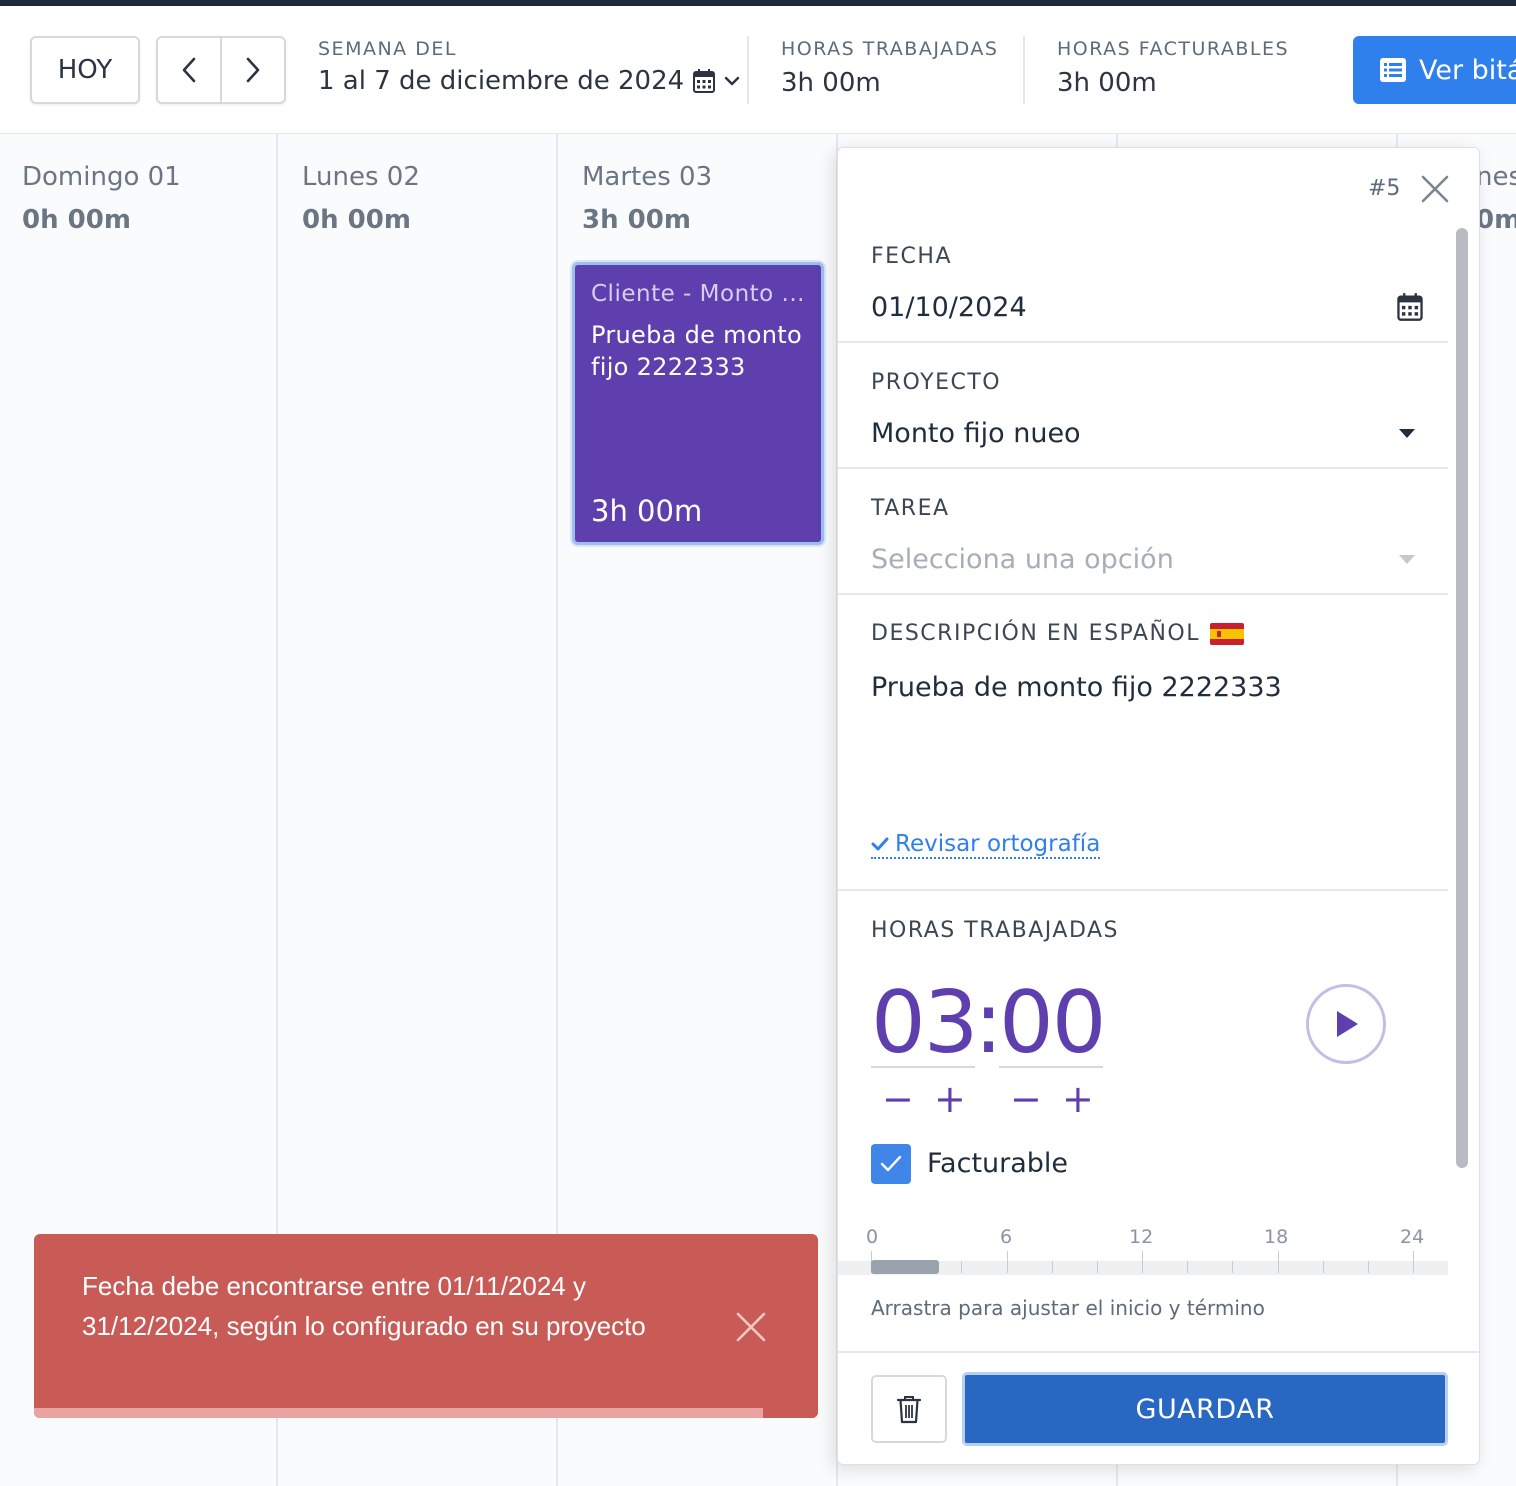  Describe the element at coordinates (1143, 245) in the screenshot. I see `date-field: FECHA 01/10/2024` at that location.